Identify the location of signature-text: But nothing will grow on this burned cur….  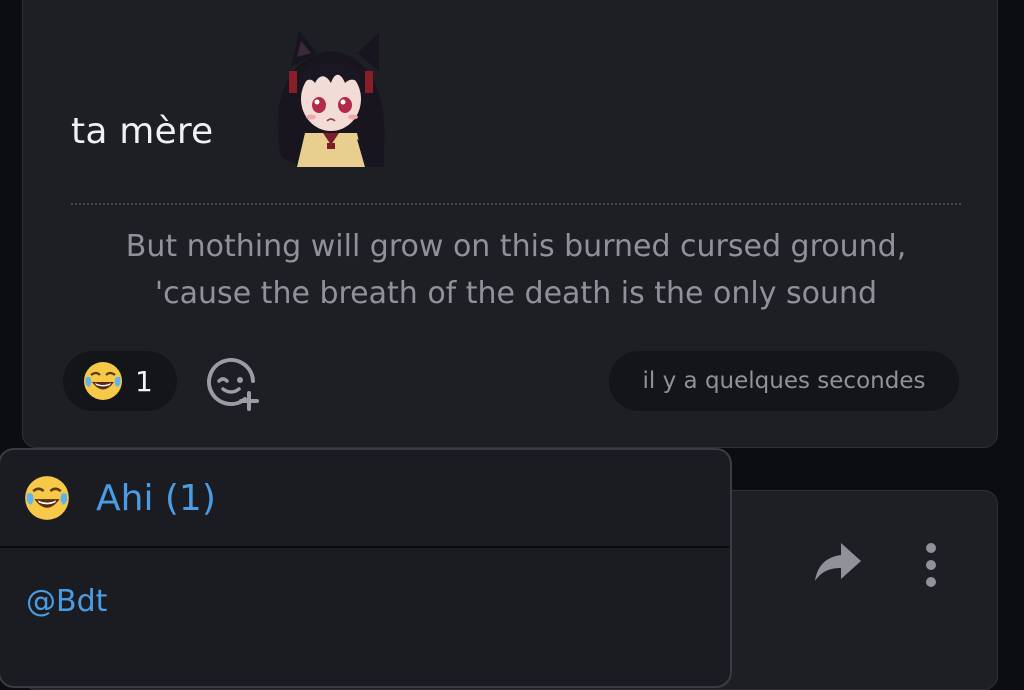
(516, 270).